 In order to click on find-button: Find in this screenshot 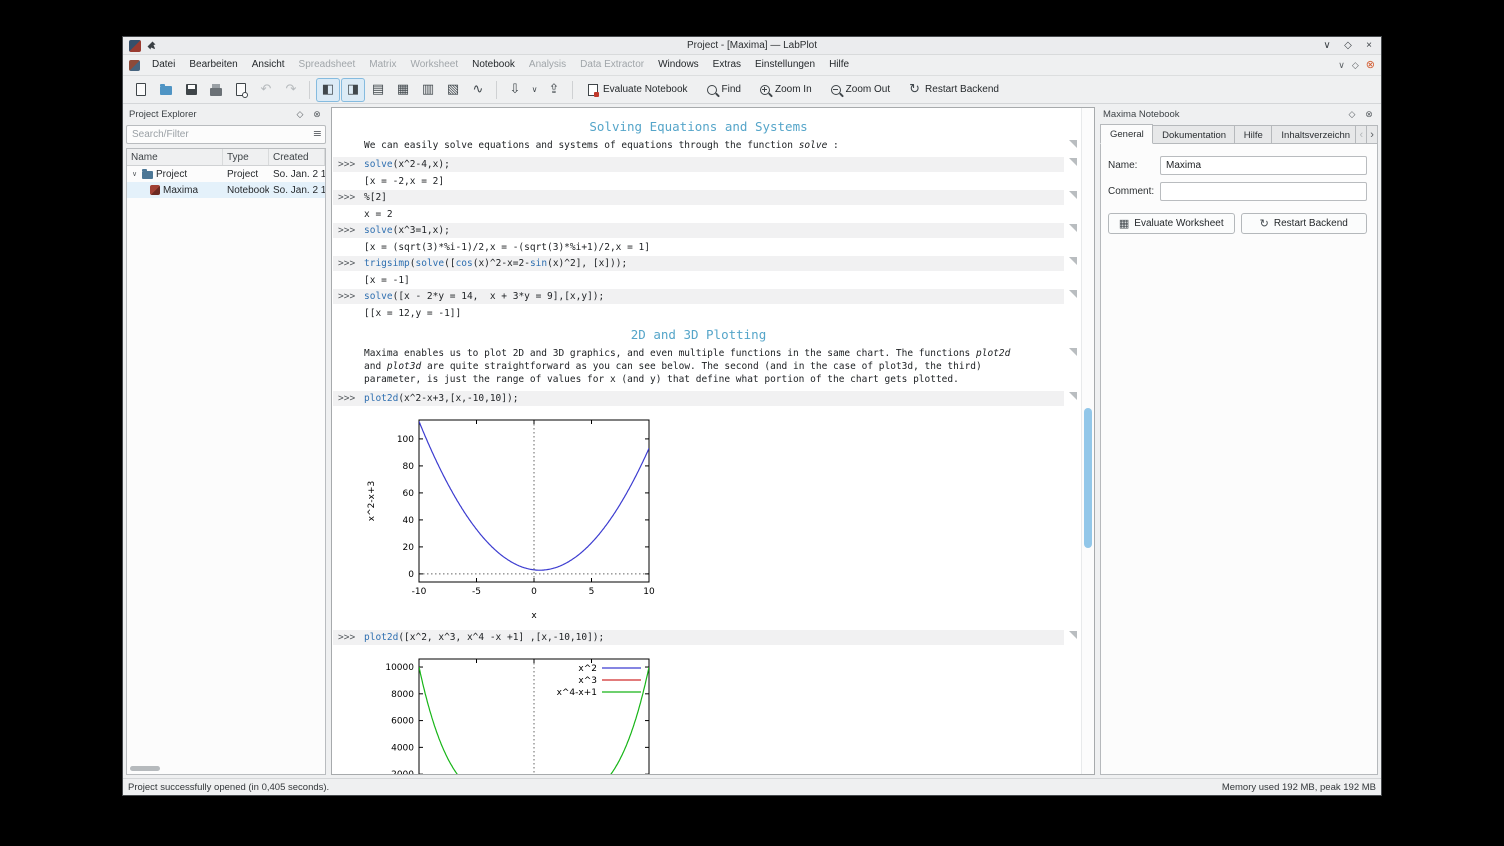, I will do `click(724, 90)`.